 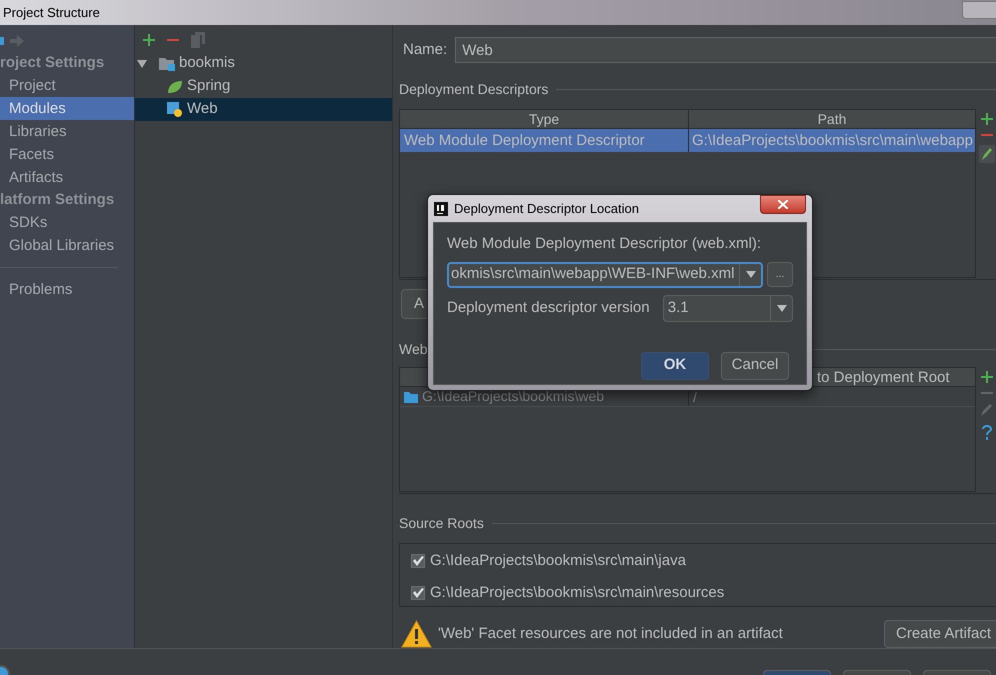 What do you see at coordinates (675, 366) in the screenshot?
I see `dialog-button: OK` at bounding box center [675, 366].